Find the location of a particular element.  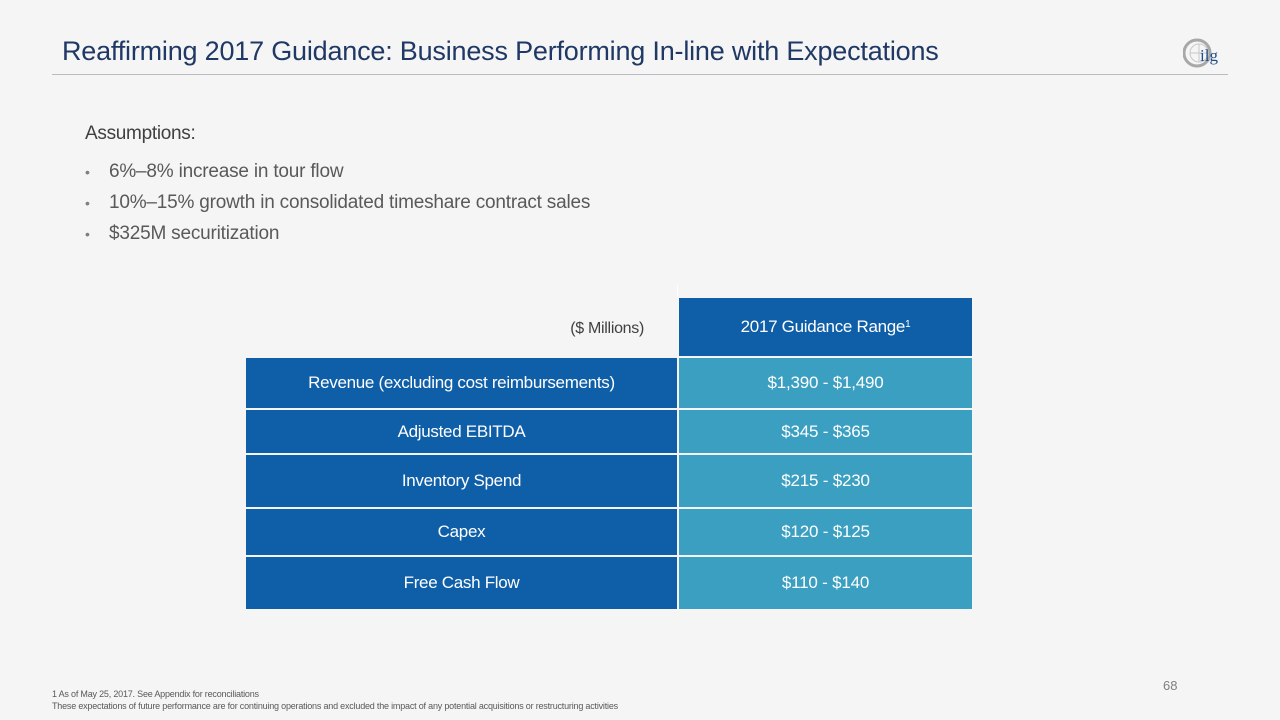

row-value: $1,390 - $1,490 is located at coordinates (825, 383).